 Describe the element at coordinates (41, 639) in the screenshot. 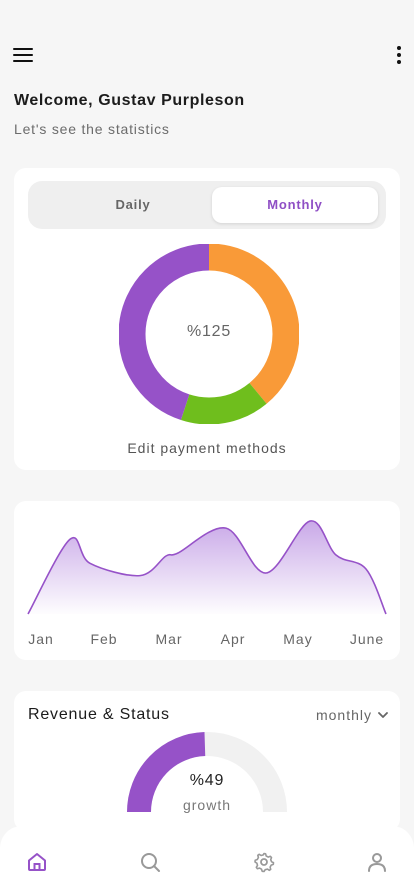

I see `month-label: Jan` at that location.